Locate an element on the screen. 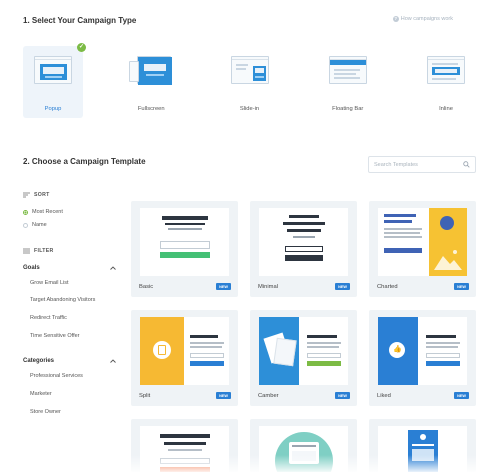  filter-icon is located at coordinates (26, 251).